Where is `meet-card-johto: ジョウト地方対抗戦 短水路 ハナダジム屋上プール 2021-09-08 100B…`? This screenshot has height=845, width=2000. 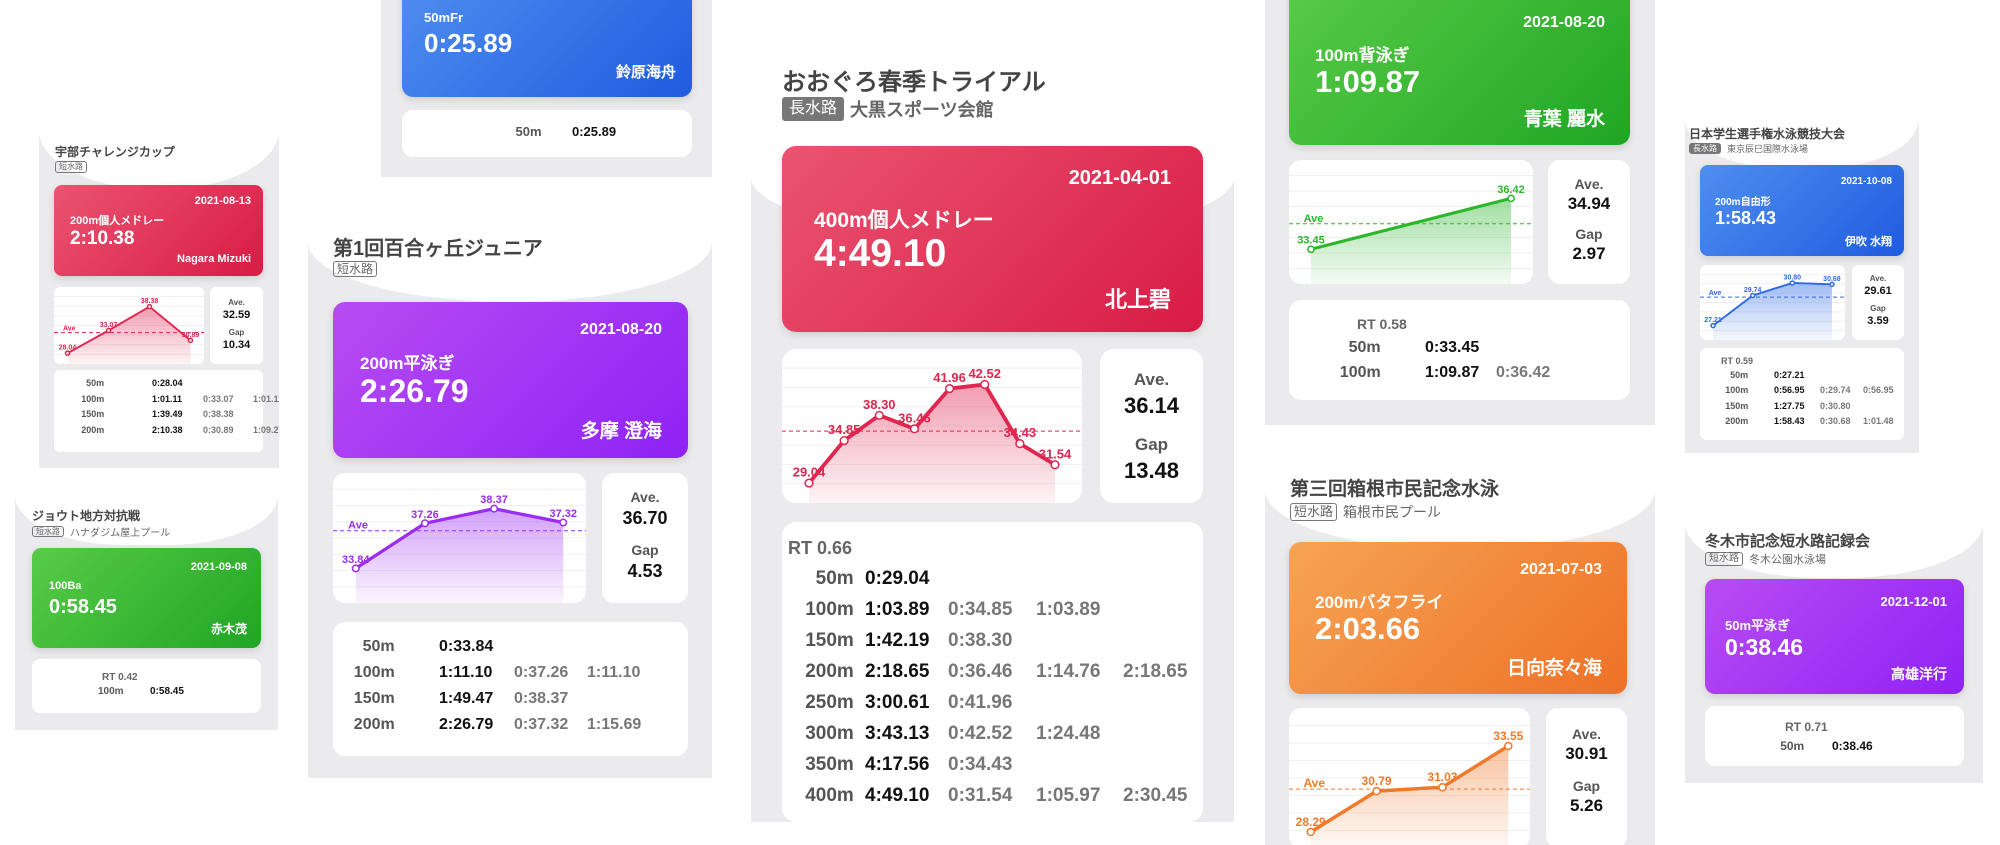
meet-card-johto: ジョウト地方対抗戦 短水路 ハナダジム屋上プール 2021-09-08 100B… is located at coordinates (146, 612).